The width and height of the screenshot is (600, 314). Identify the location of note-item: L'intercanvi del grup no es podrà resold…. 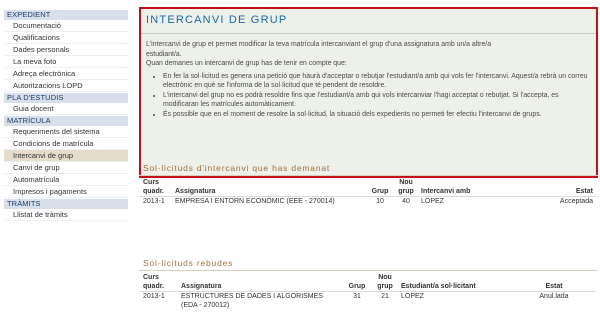
(376, 100).